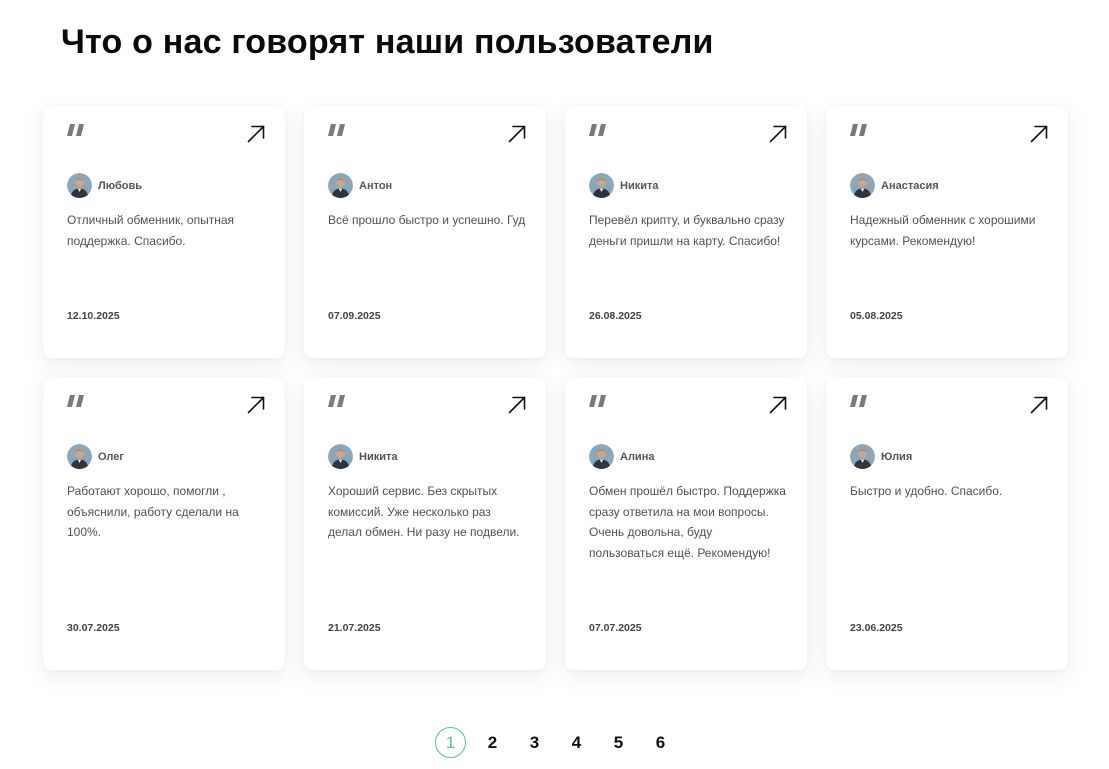 Image resolution: width=1109 pixels, height=769 pixels. Describe the element at coordinates (93, 628) in the screenshot. I see `review-date: 30.07.2025` at that location.